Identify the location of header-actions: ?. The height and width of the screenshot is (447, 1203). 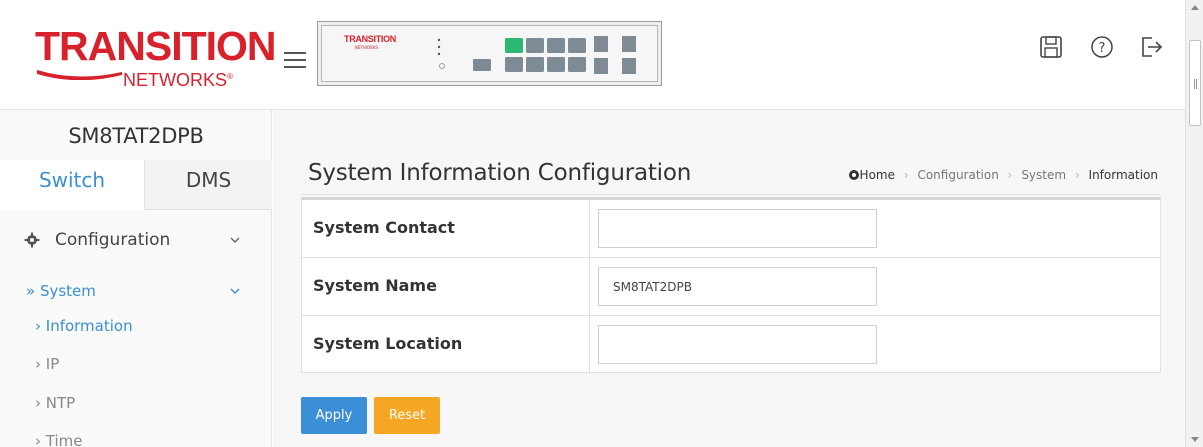
(1085, 49).